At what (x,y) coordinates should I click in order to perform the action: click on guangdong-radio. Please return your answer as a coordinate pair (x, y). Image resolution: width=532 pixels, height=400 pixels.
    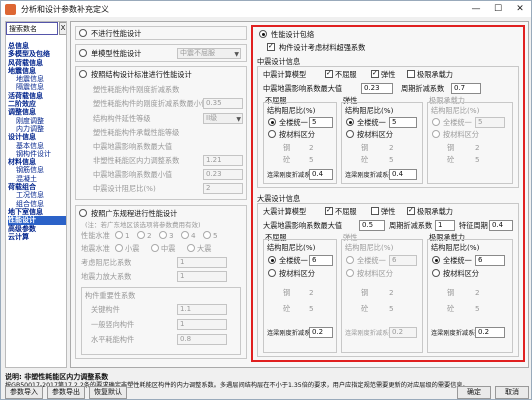
    Looking at the image, I should click on (83, 213).